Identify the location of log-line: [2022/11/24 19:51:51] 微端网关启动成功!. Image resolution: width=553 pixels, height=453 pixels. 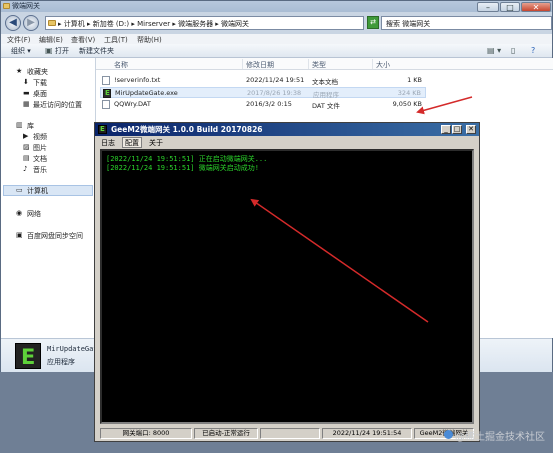
(182, 168).